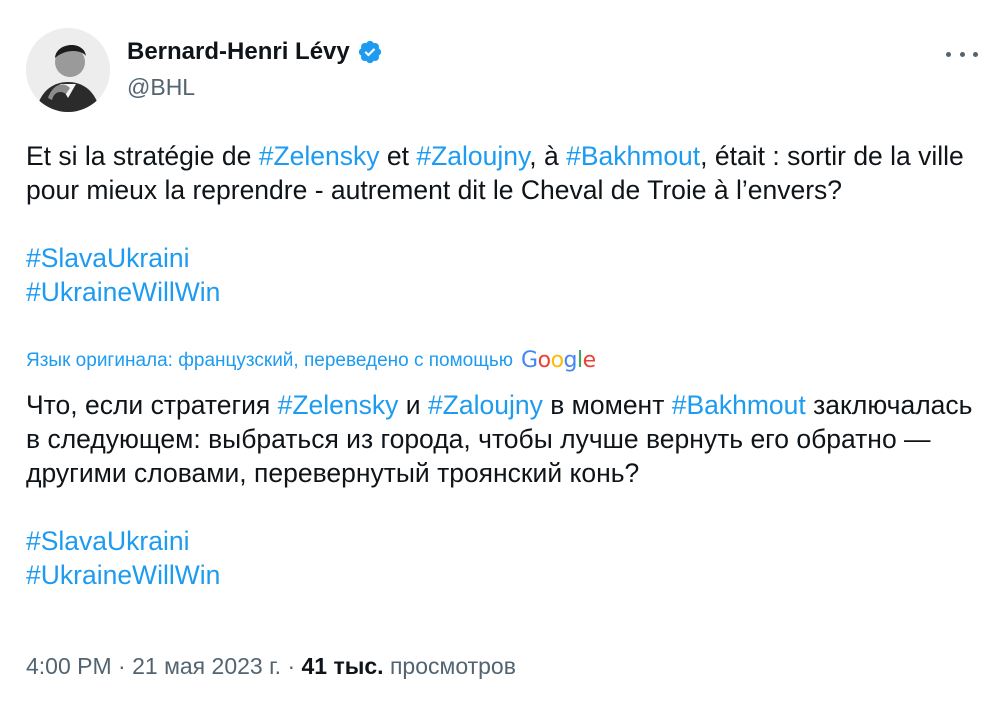  Describe the element at coordinates (161, 87) in the screenshot. I see `author-handle: @BHL` at that location.